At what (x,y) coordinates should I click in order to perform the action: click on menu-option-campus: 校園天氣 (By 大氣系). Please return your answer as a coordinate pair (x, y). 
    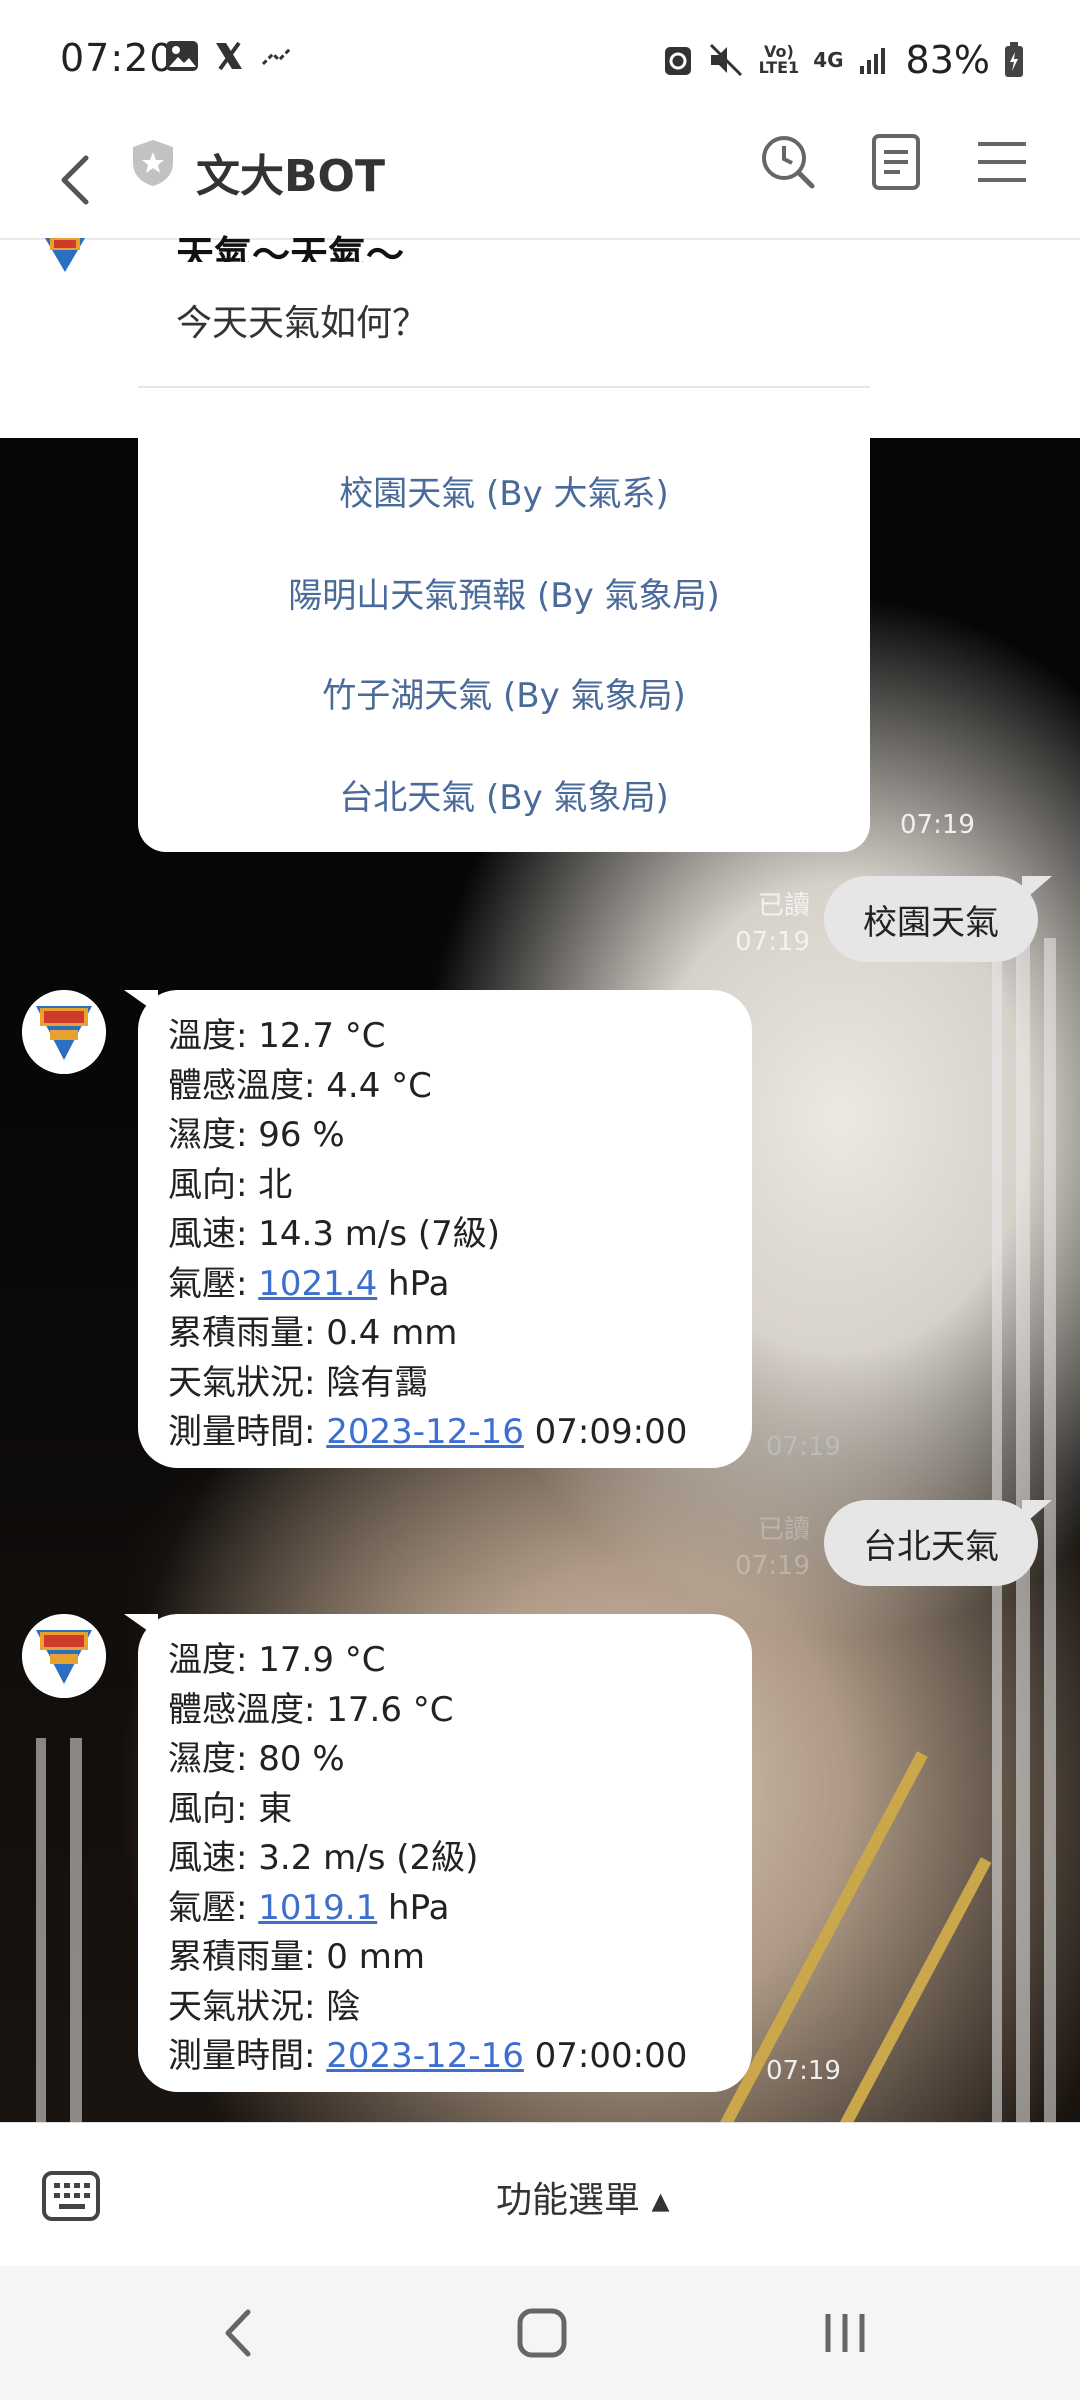
    Looking at the image, I should click on (504, 490).